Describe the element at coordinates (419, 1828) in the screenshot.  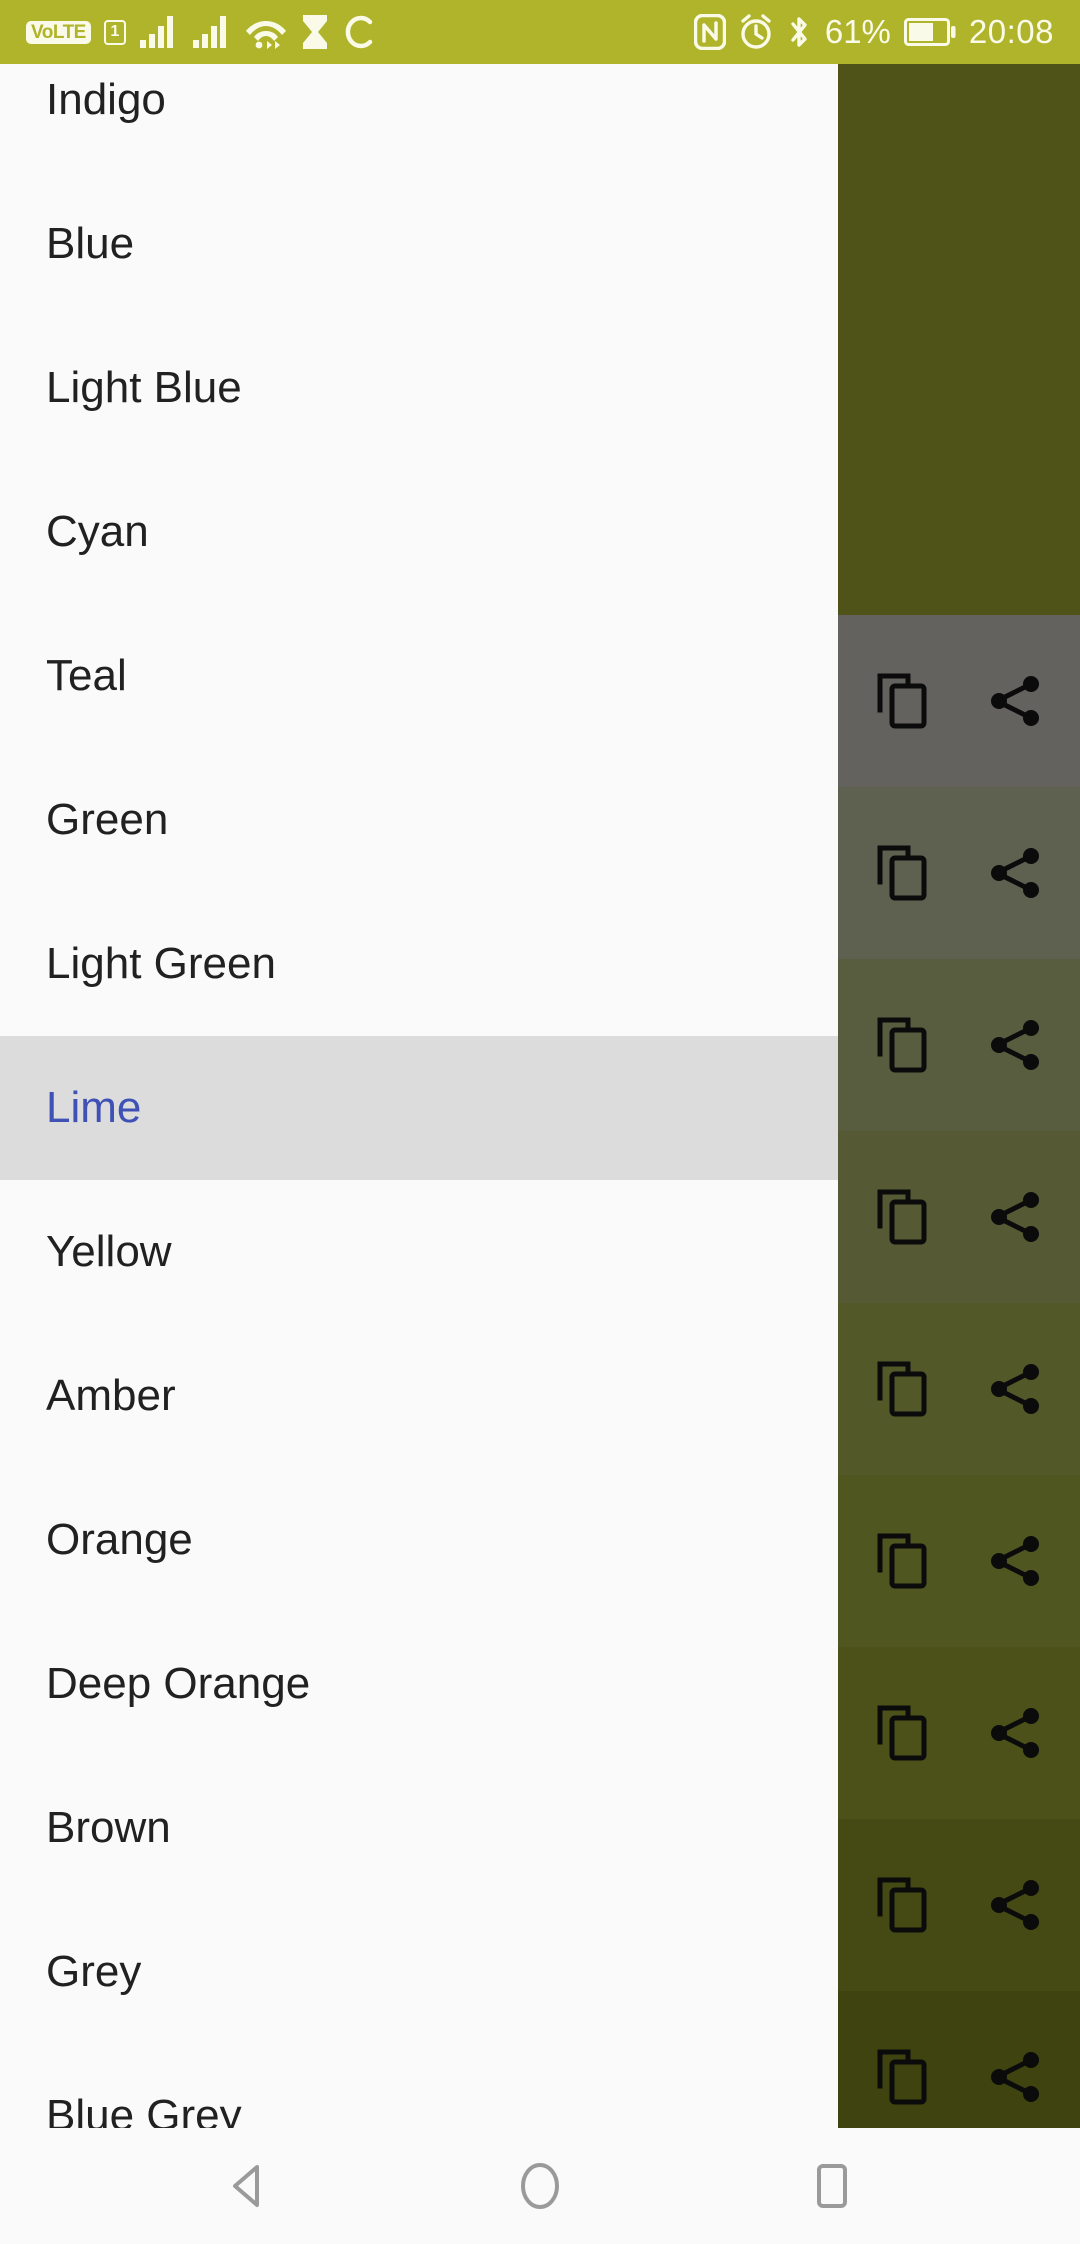
I see `list-item: Brown` at that location.